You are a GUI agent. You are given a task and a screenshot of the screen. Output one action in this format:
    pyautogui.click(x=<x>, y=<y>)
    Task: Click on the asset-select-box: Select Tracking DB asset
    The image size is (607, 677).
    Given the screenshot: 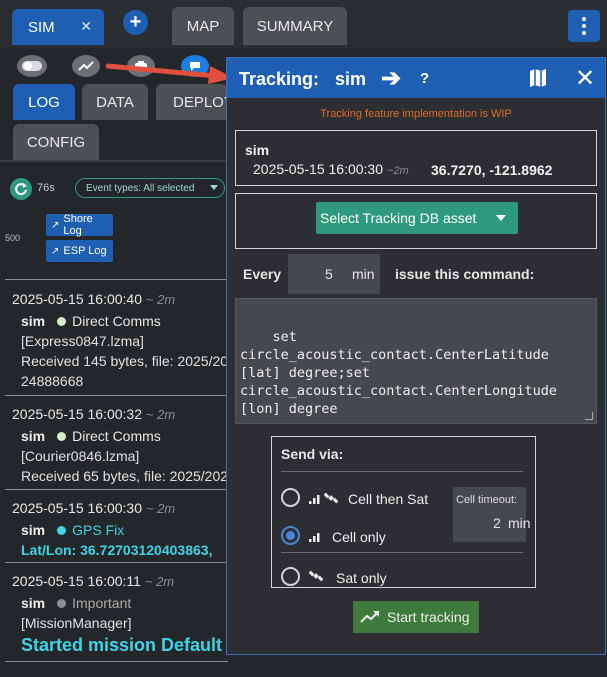 What is the action you would take?
    pyautogui.click(x=416, y=221)
    